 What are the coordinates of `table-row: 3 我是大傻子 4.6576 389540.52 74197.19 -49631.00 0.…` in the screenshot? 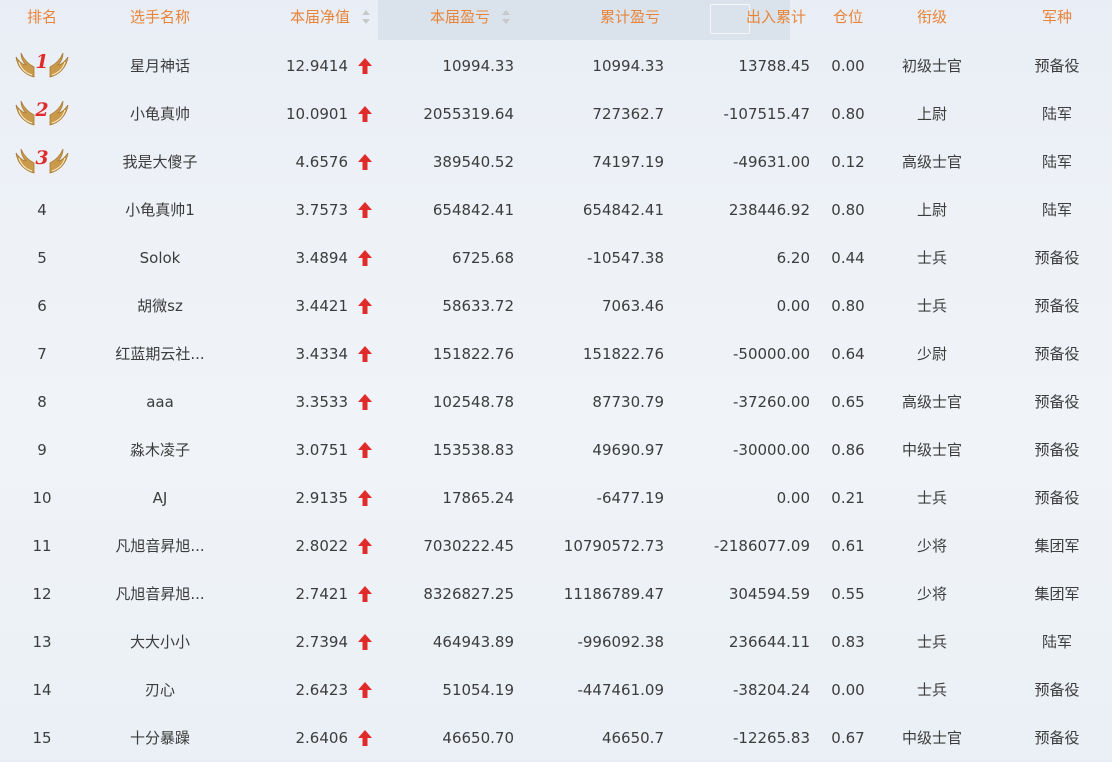 It's located at (556, 162).